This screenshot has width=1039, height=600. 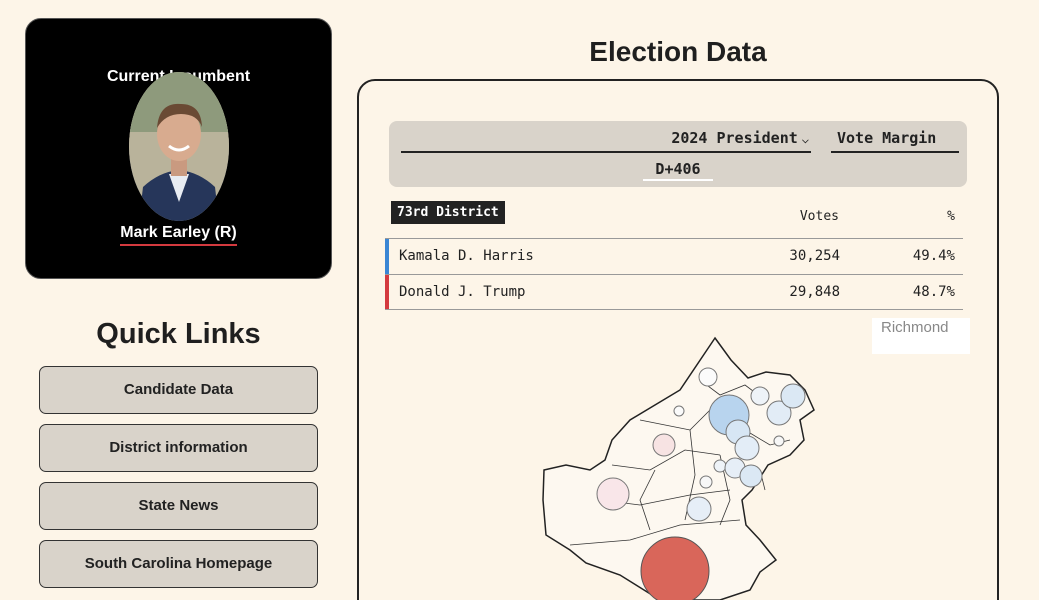 What do you see at coordinates (921, 336) in the screenshot?
I see `map-label: Richmond` at bounding box center [921, 336].